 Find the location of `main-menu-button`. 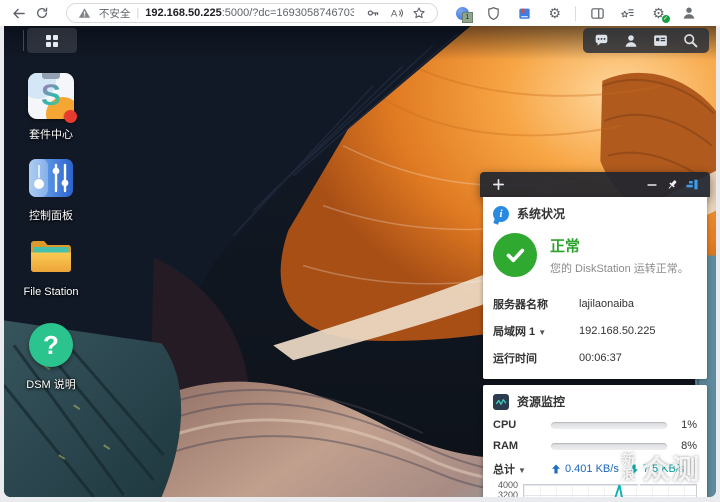

main-menu-button is located at coordinates (52, 40).